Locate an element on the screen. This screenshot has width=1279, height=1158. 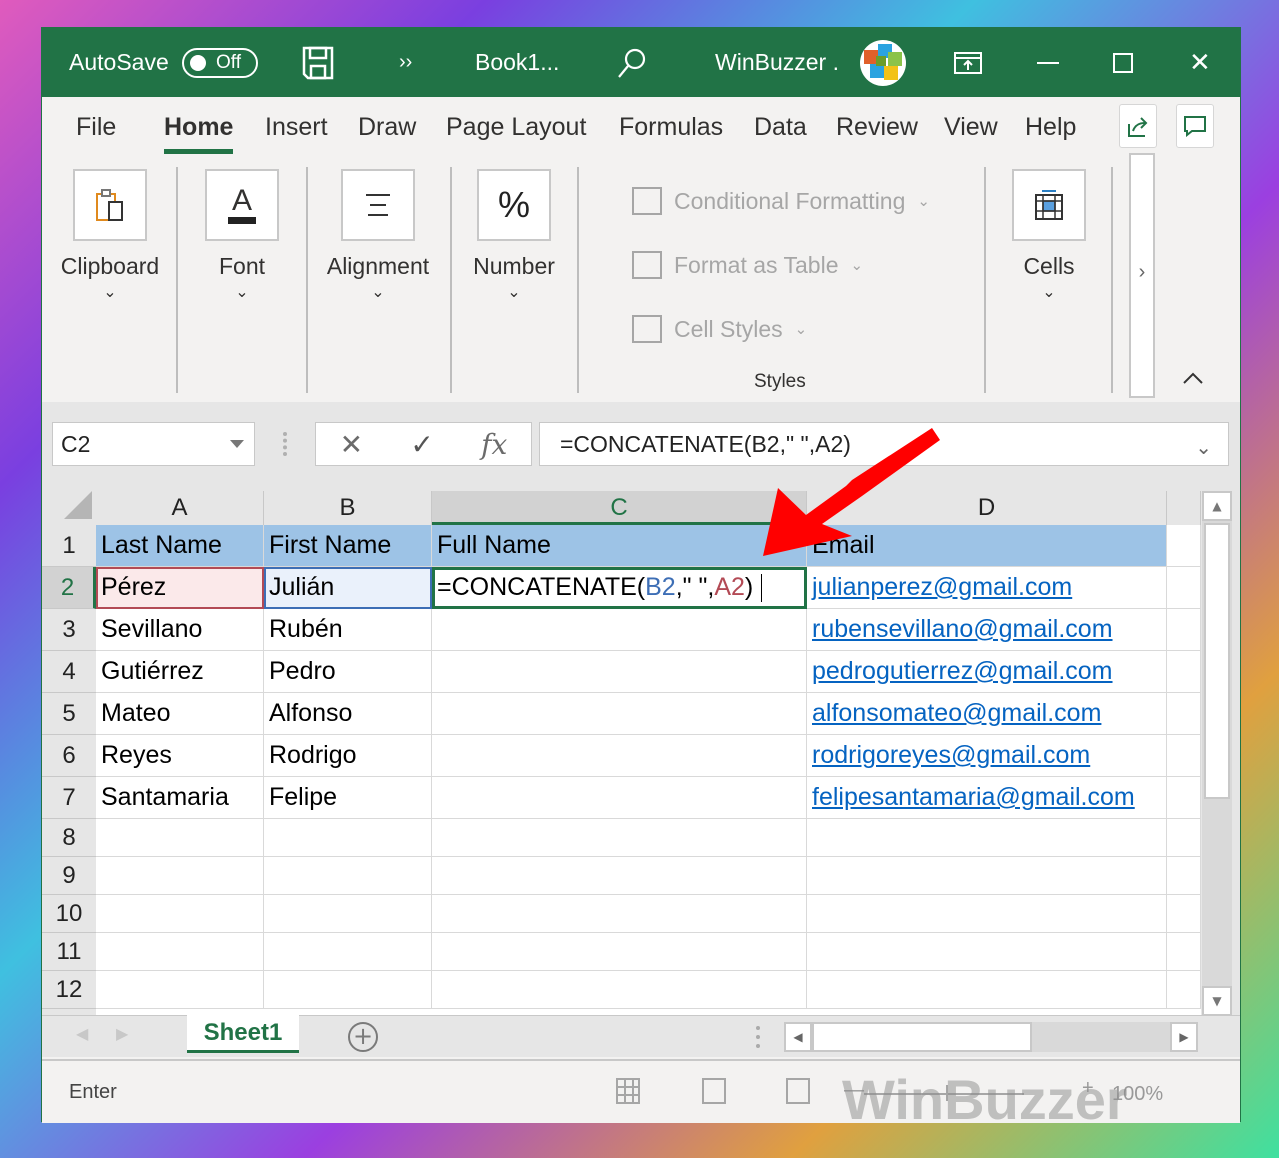
row-header-10: 10 is located at coordinates (69, 914).